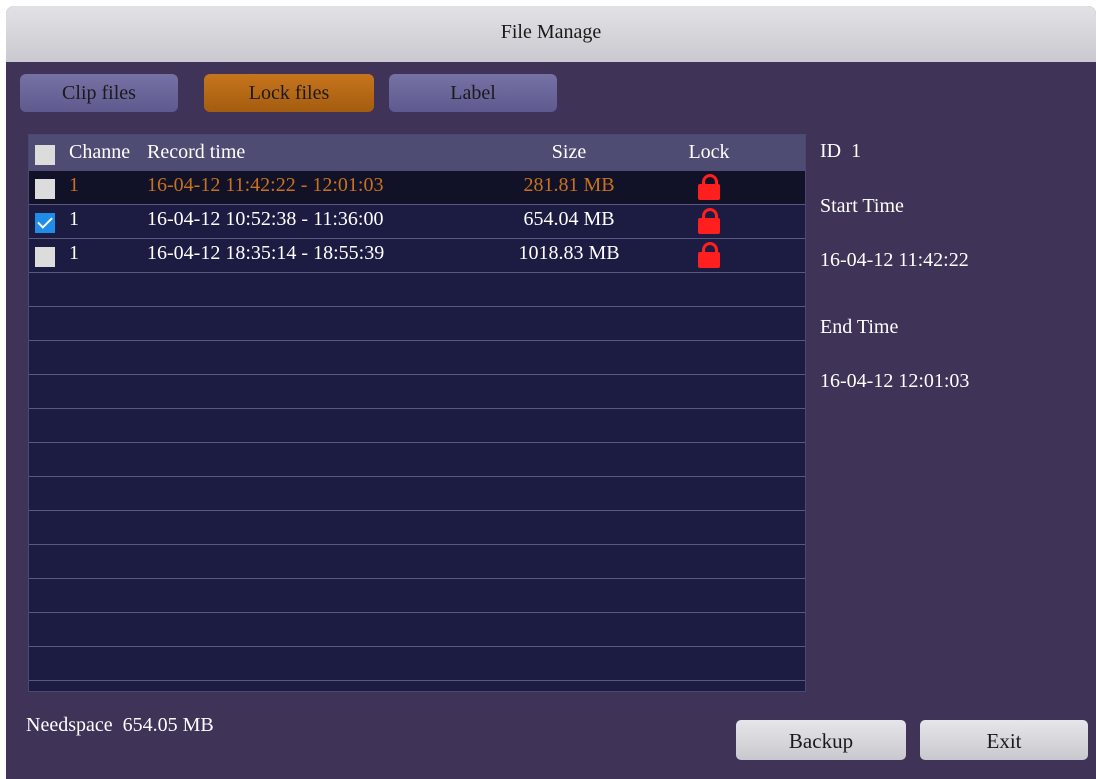 The height and width of the screenshot is (779, 1096). What do you see at coordinates (265, 185) in the screenshot?
I see `row-record-time: 16-04-12 11:42:22 - 12:01:03` at bounding box center [265, 185].